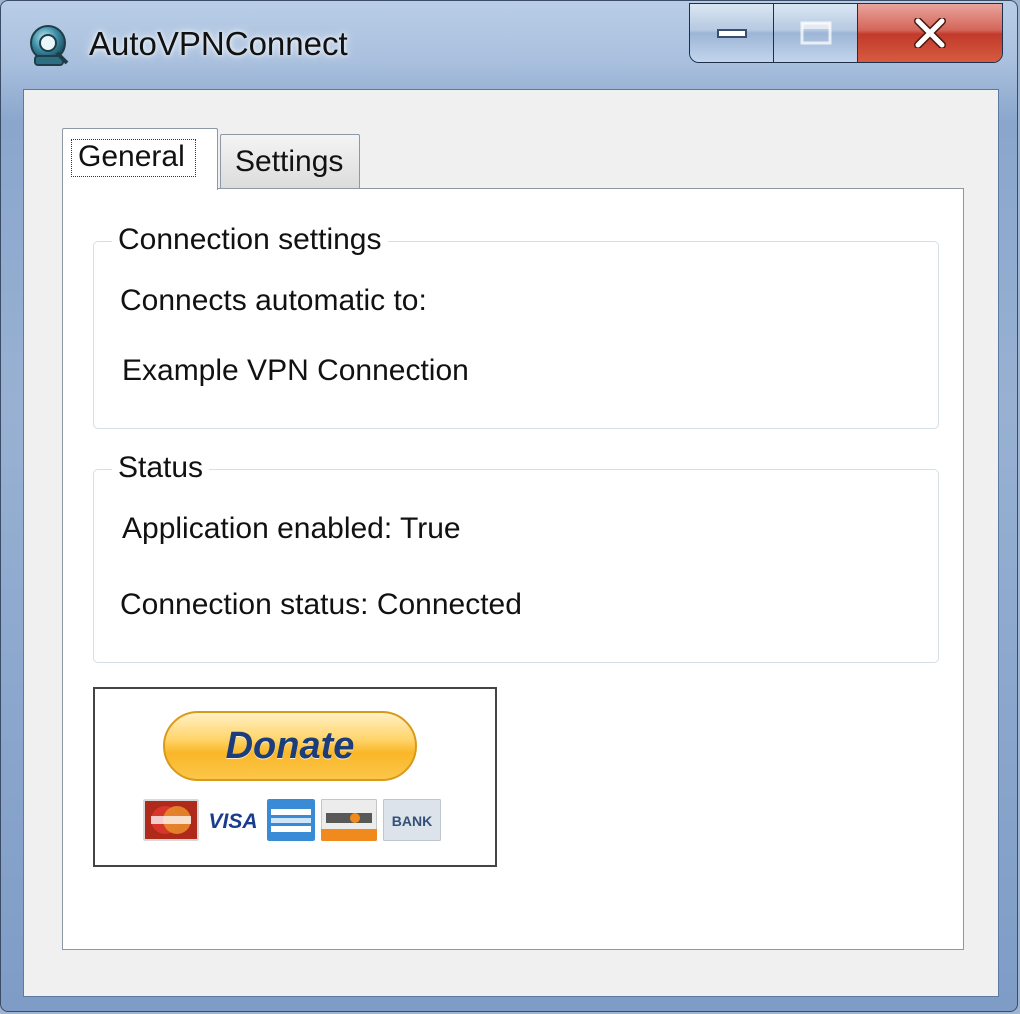 This screenshot has width=1020, height=1014. I want to click on tab-general: General, so click(140, 159).